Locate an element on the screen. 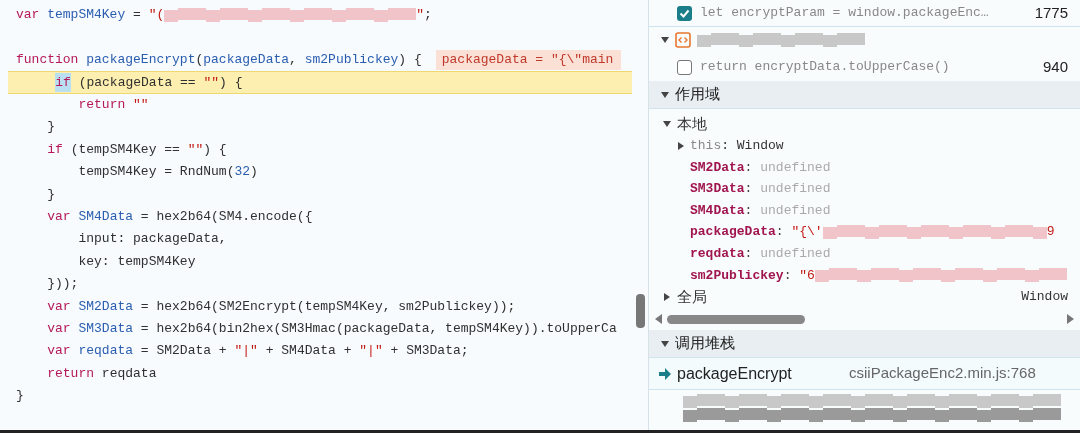 This screenshot has height=433, width=1080. scope-variable: SM2Data: undefined is located at coordinates (760, 167).